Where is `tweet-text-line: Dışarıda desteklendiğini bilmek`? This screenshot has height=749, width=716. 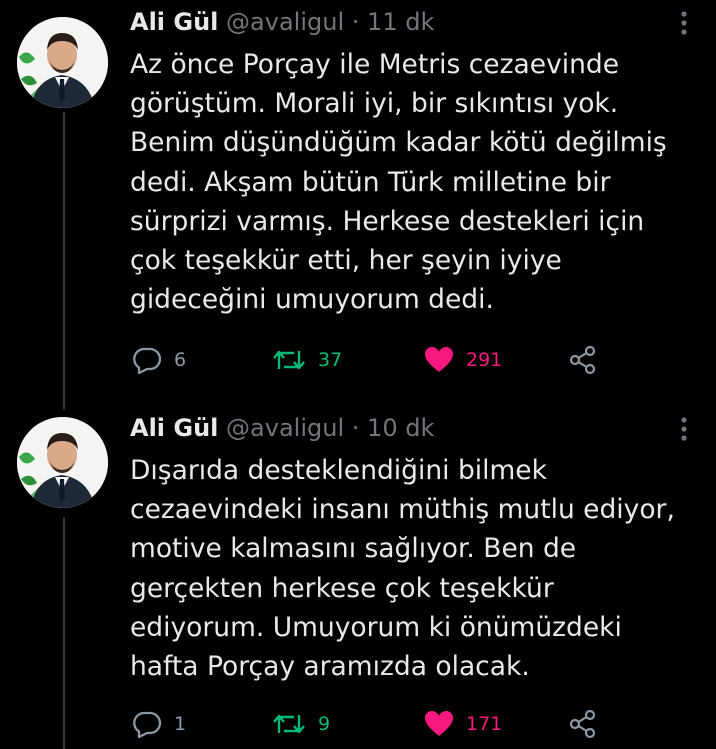 tweet-text-line: Dışarıda desteklendiğini bilmek is located at coordinates (338, 470).